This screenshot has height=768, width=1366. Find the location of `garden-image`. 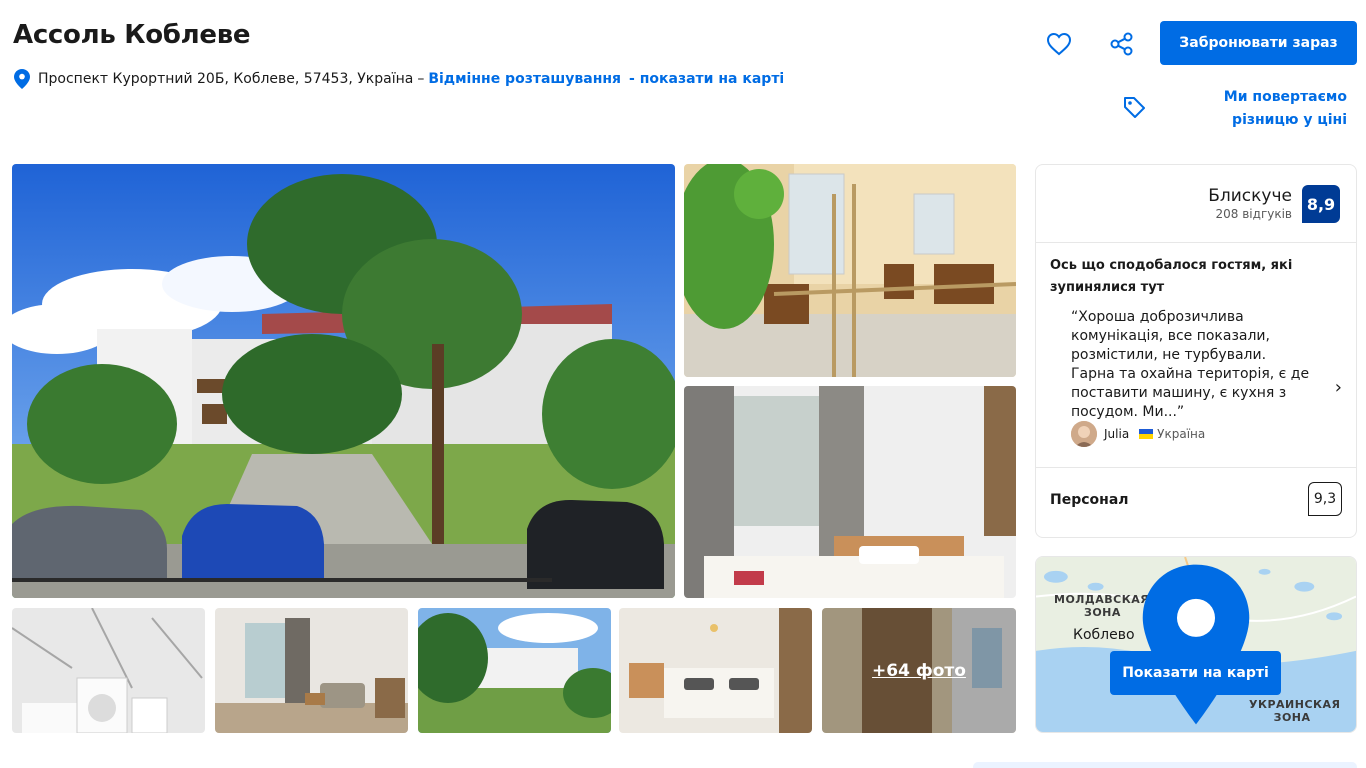

garden-image is located at coordinates (514, 670).